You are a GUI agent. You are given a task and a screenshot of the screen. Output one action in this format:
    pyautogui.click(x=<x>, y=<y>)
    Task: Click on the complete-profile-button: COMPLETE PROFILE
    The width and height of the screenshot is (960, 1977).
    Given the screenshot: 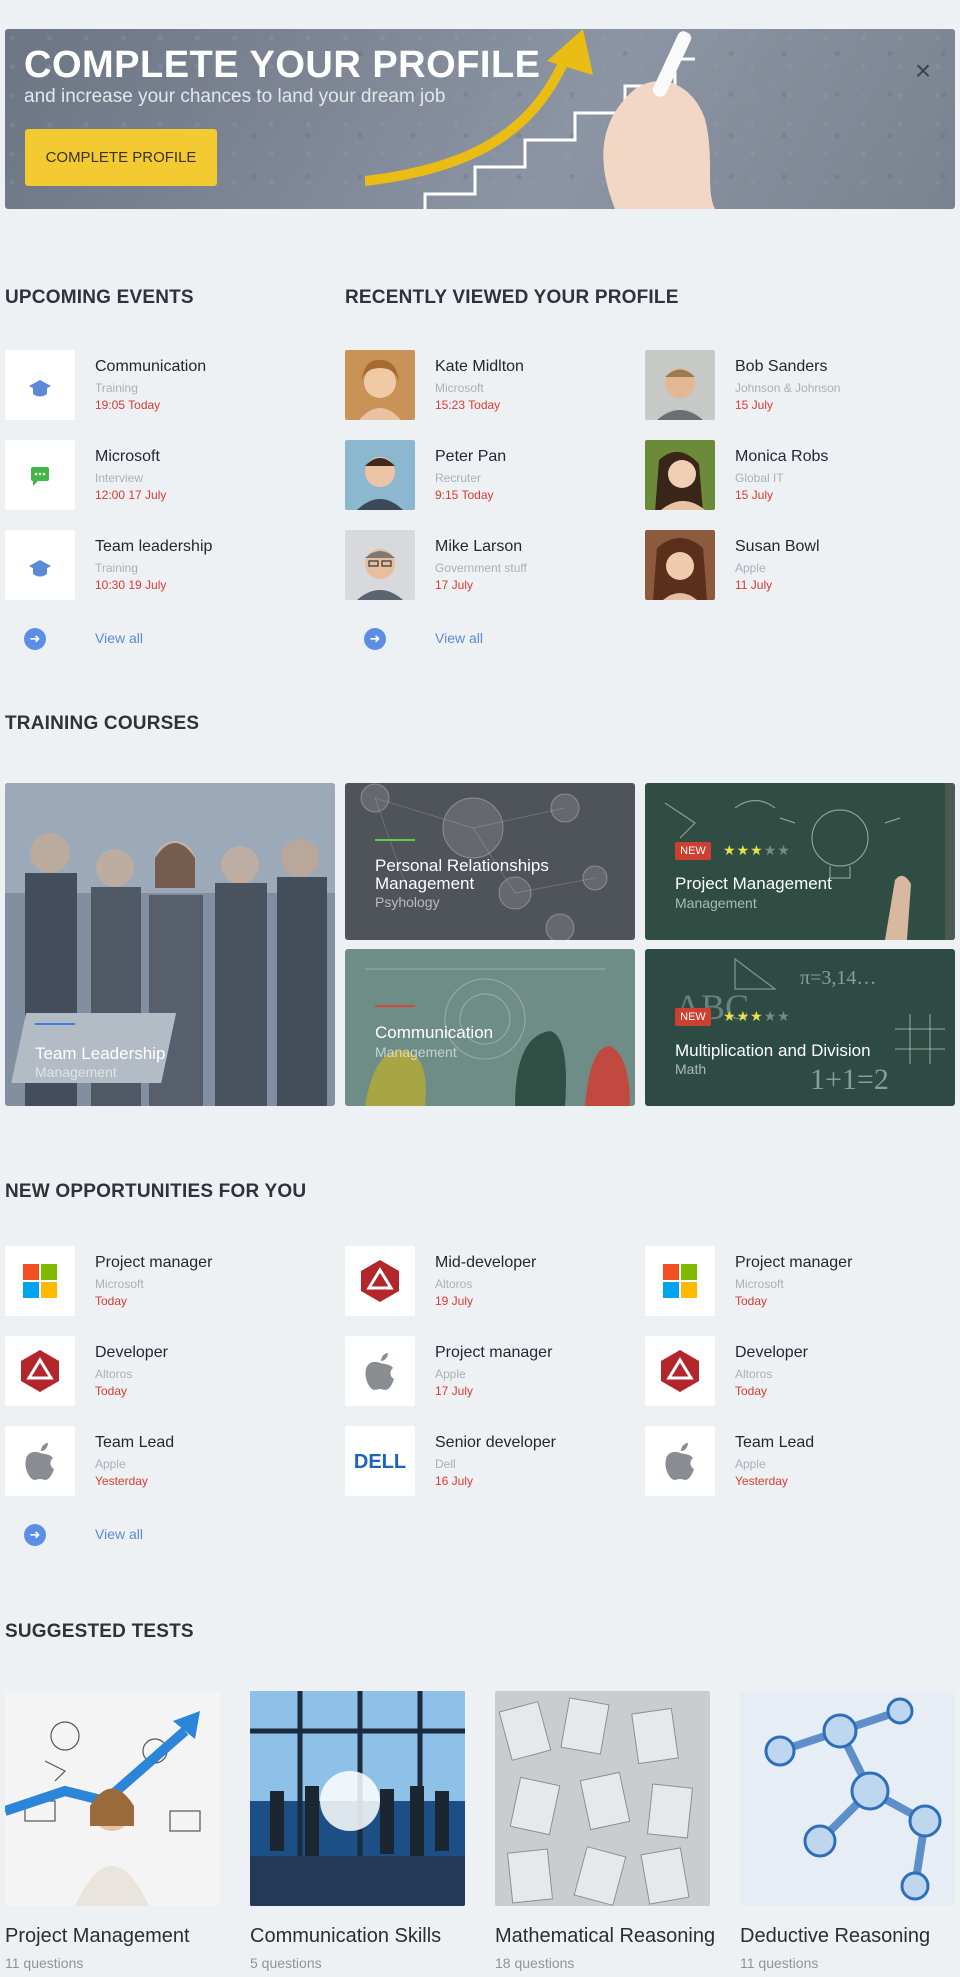 What is the action you would take?
    pyautogui.click(x=121, y=157)
    